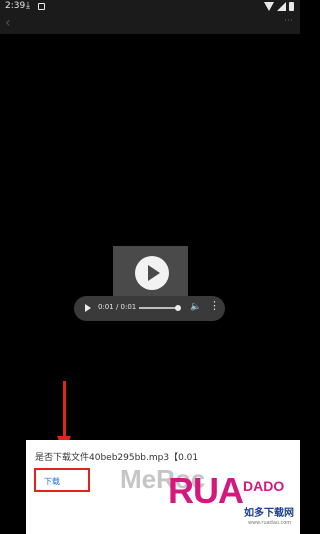 The image size is (320, 534). Describe the element at coordinates (281, 6) in the screenshot. I see `signal-icon` at that location.